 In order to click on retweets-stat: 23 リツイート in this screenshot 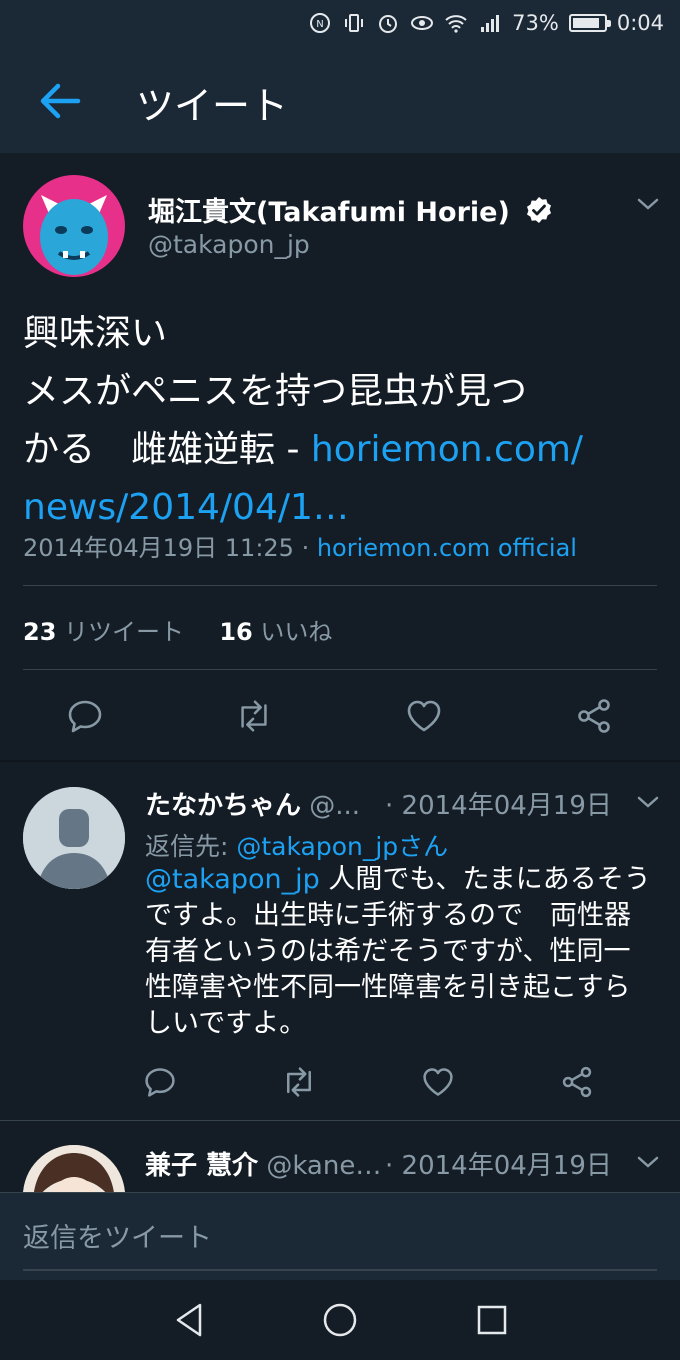, I will do `click(103, 632)`.